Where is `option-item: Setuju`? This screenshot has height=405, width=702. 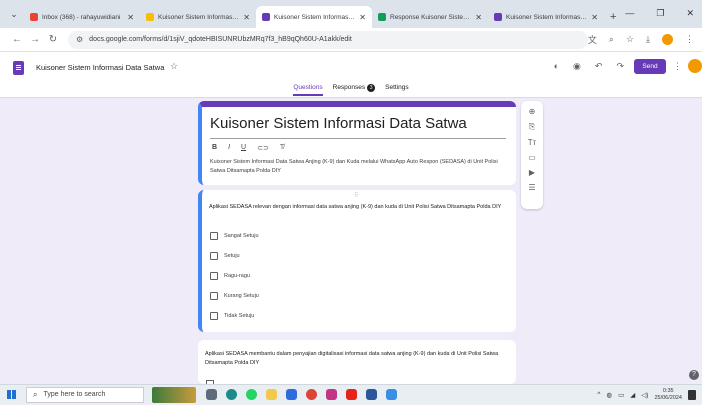 option-item: Setuju is located at coordinates (225, 256).